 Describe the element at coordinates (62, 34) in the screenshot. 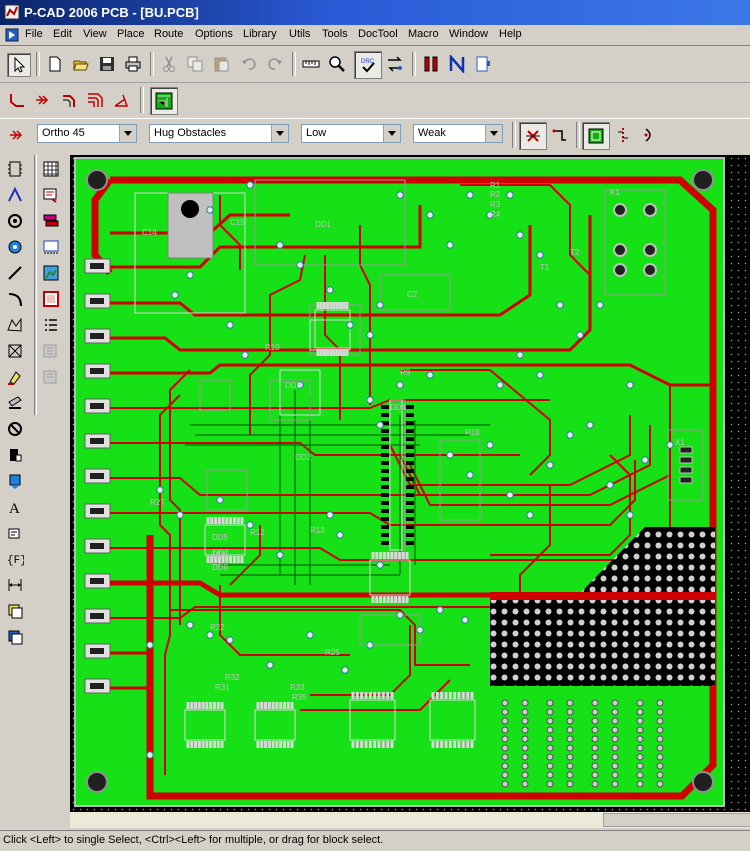

I see `menu-edit: Edit` at that location.